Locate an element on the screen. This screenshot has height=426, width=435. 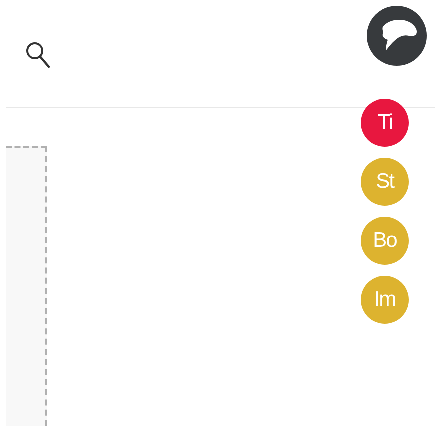
search-icon is located at coordinates (38, 54).